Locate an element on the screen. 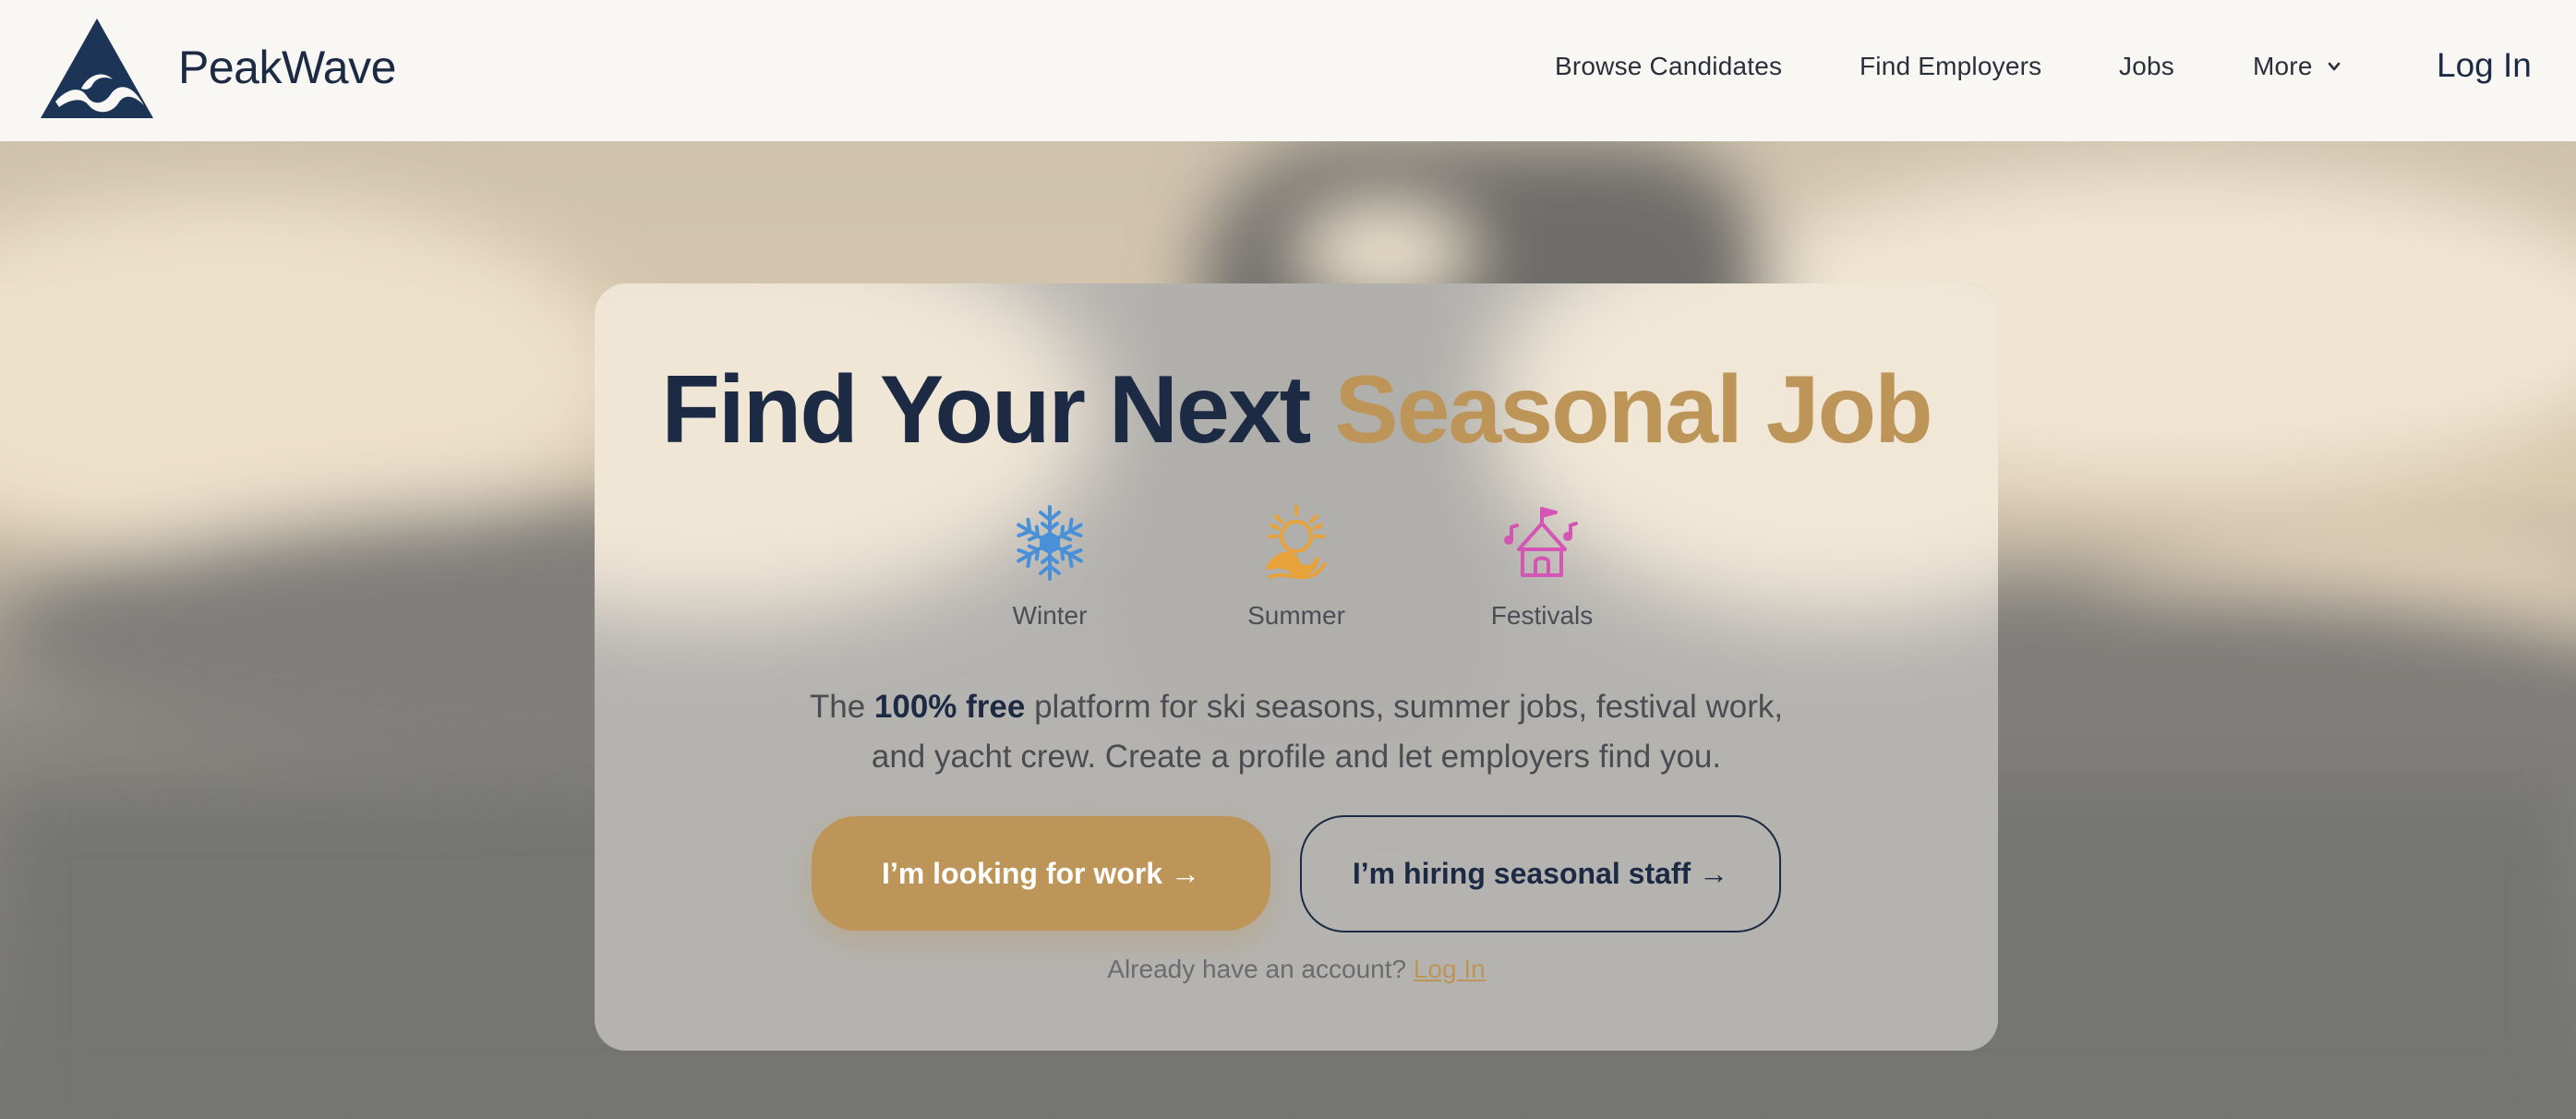  season-summer: Summer is located at coordinates (1296, 567).